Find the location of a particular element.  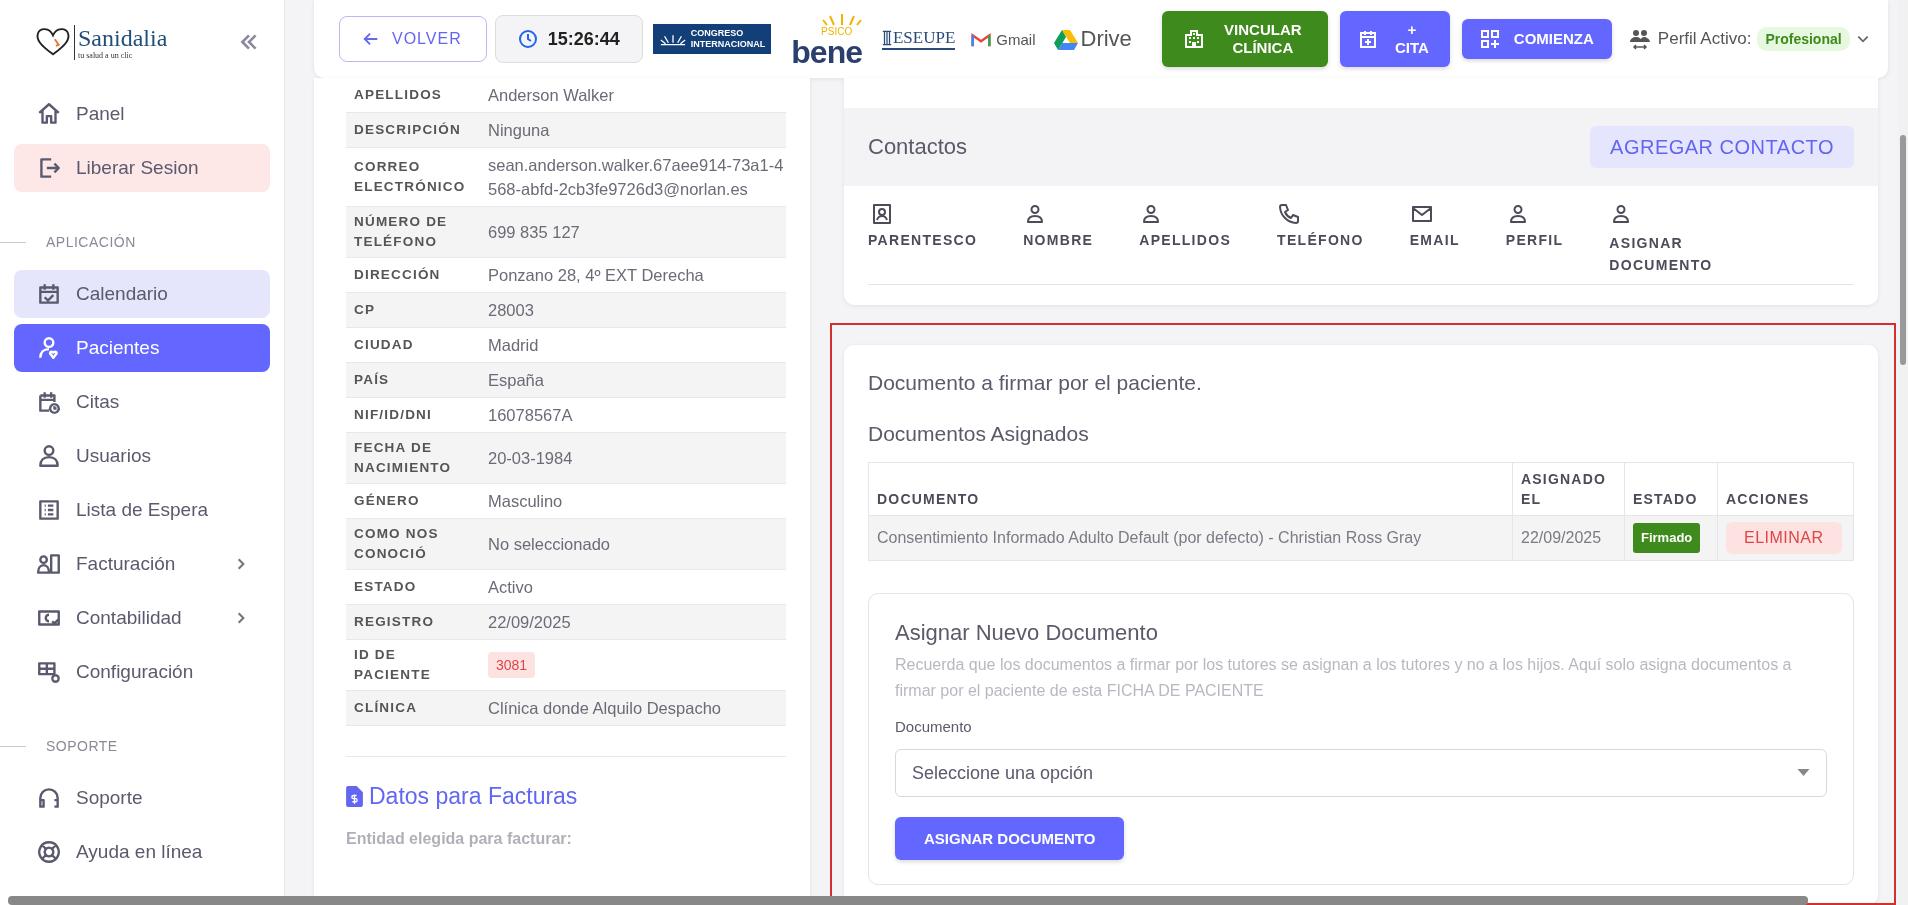

field-value: España is located at coordinates (516, 380).